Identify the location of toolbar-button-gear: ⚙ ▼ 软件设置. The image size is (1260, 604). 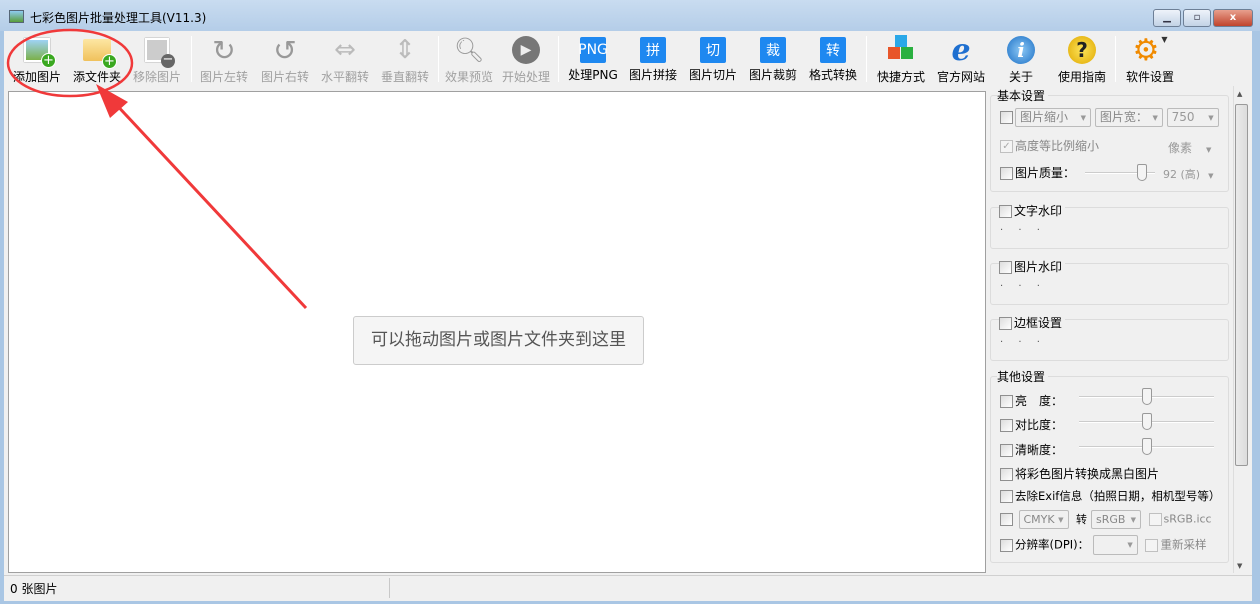
(1150, 59).